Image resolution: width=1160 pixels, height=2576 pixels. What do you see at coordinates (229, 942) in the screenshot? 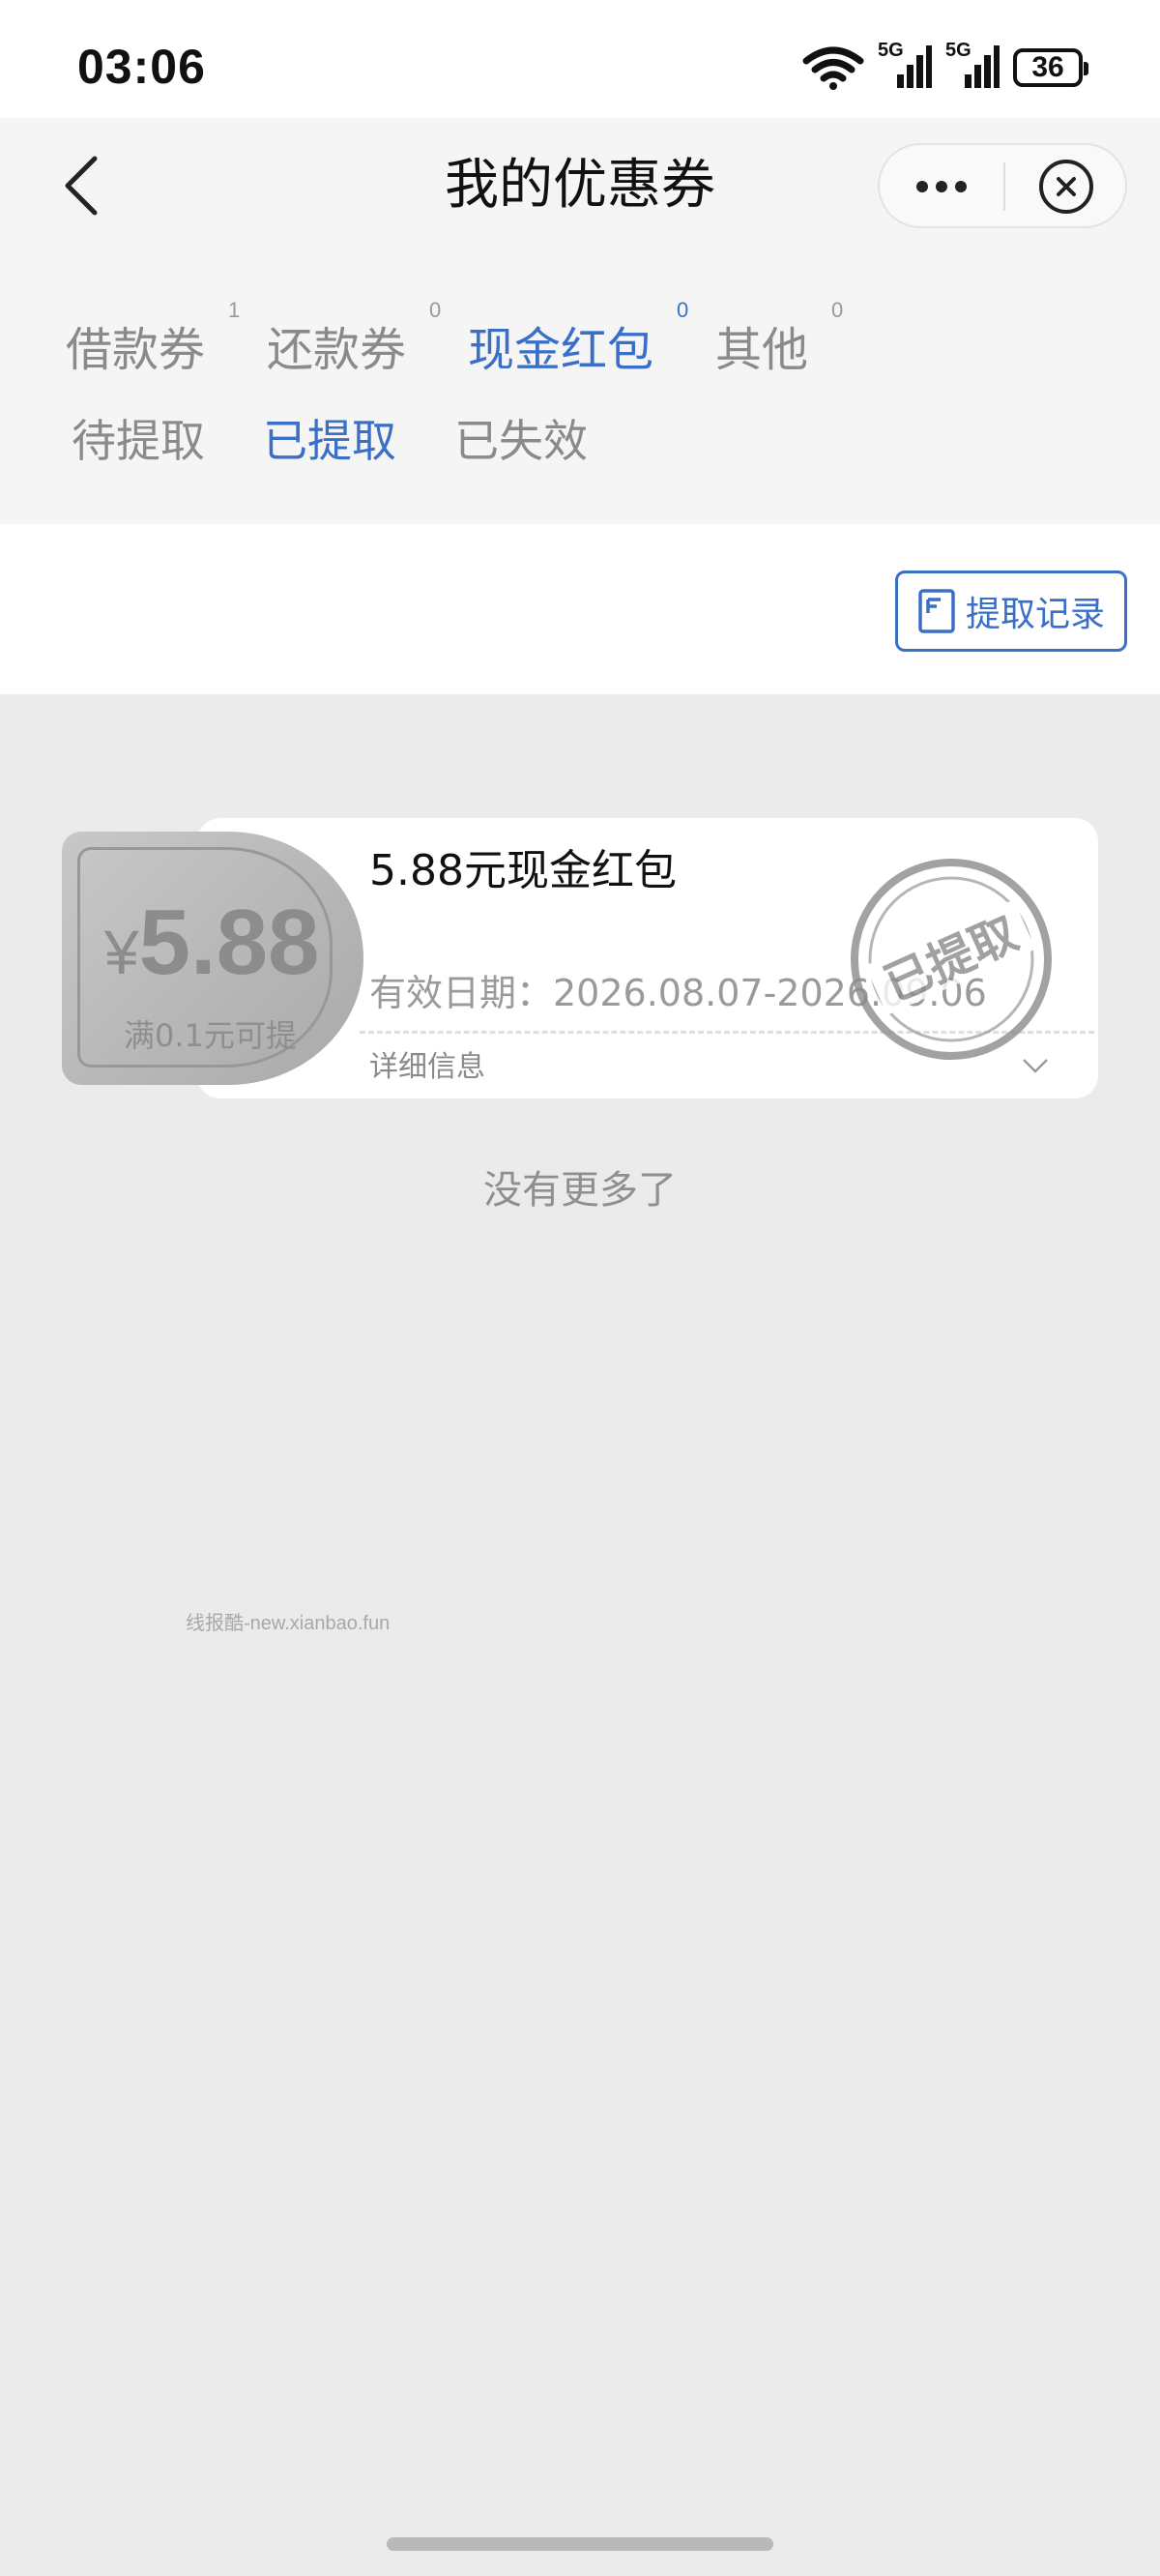
I see `coupon-amount-value: 5.88` at bounding box center [229, 942].